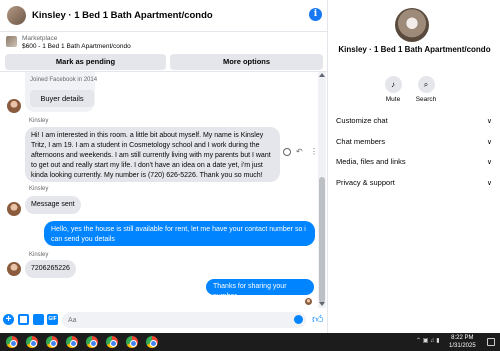 The image size is (500, 351). Describe the element at coordinates (362, 120) in the screenshot. I see `section-label: Customize chat` at that location.